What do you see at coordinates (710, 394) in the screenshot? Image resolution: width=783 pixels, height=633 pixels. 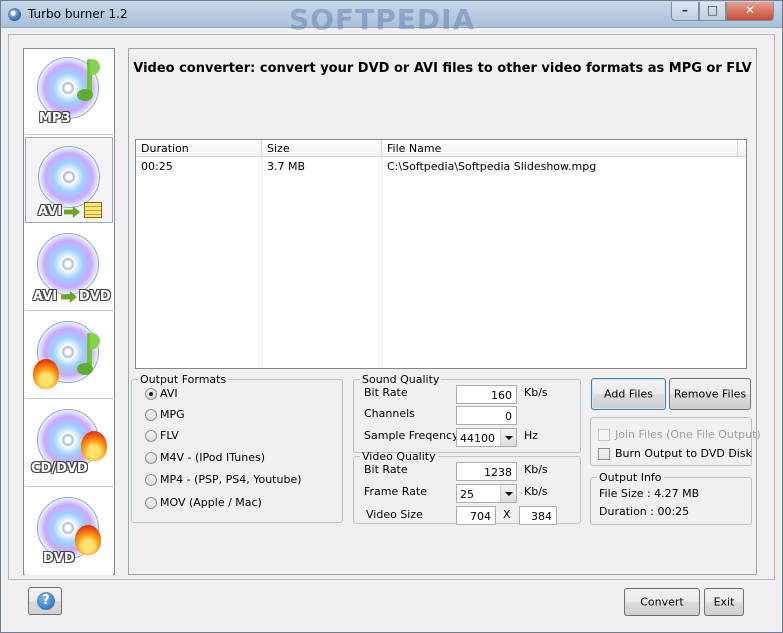 I see `remove-files-button: Remove Files` at bounding box center [710, 394].